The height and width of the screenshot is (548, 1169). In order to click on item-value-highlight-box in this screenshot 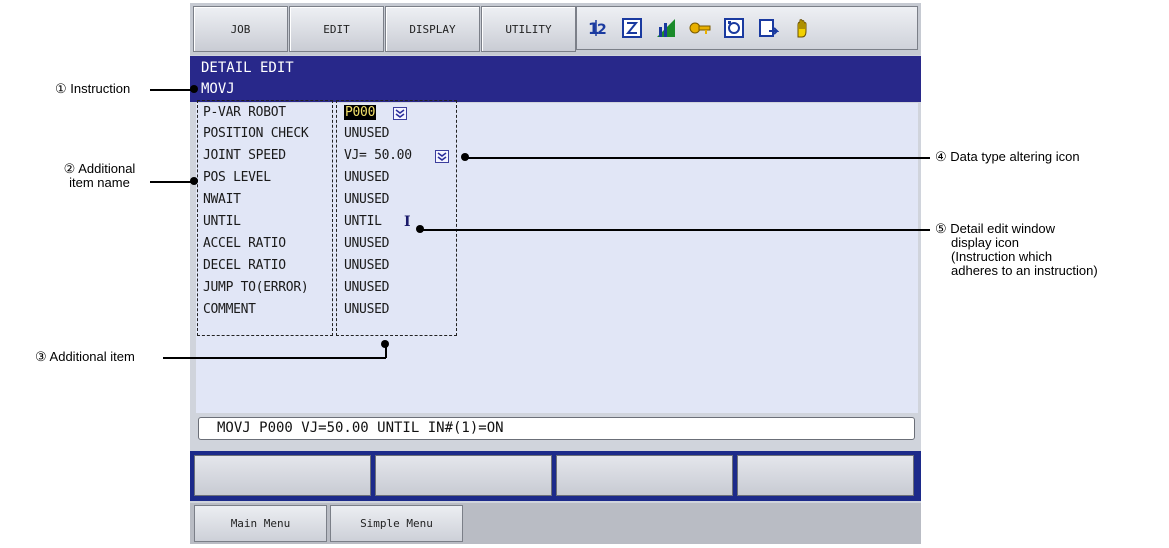, I will do `click(396, 218)`.